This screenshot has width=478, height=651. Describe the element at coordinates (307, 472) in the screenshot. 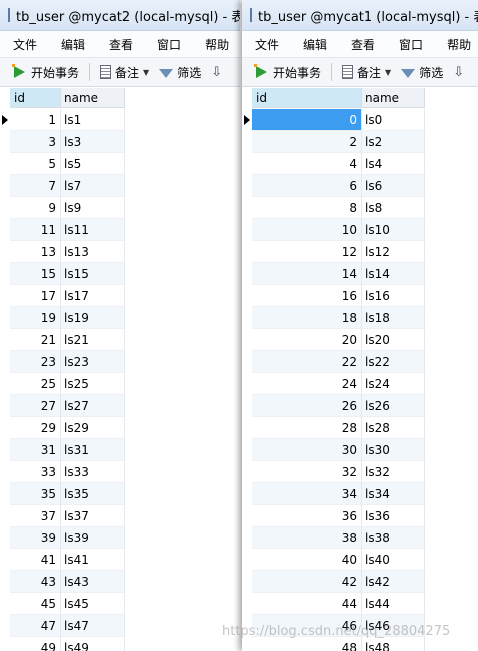

I see `cell-id: 32` at that location.